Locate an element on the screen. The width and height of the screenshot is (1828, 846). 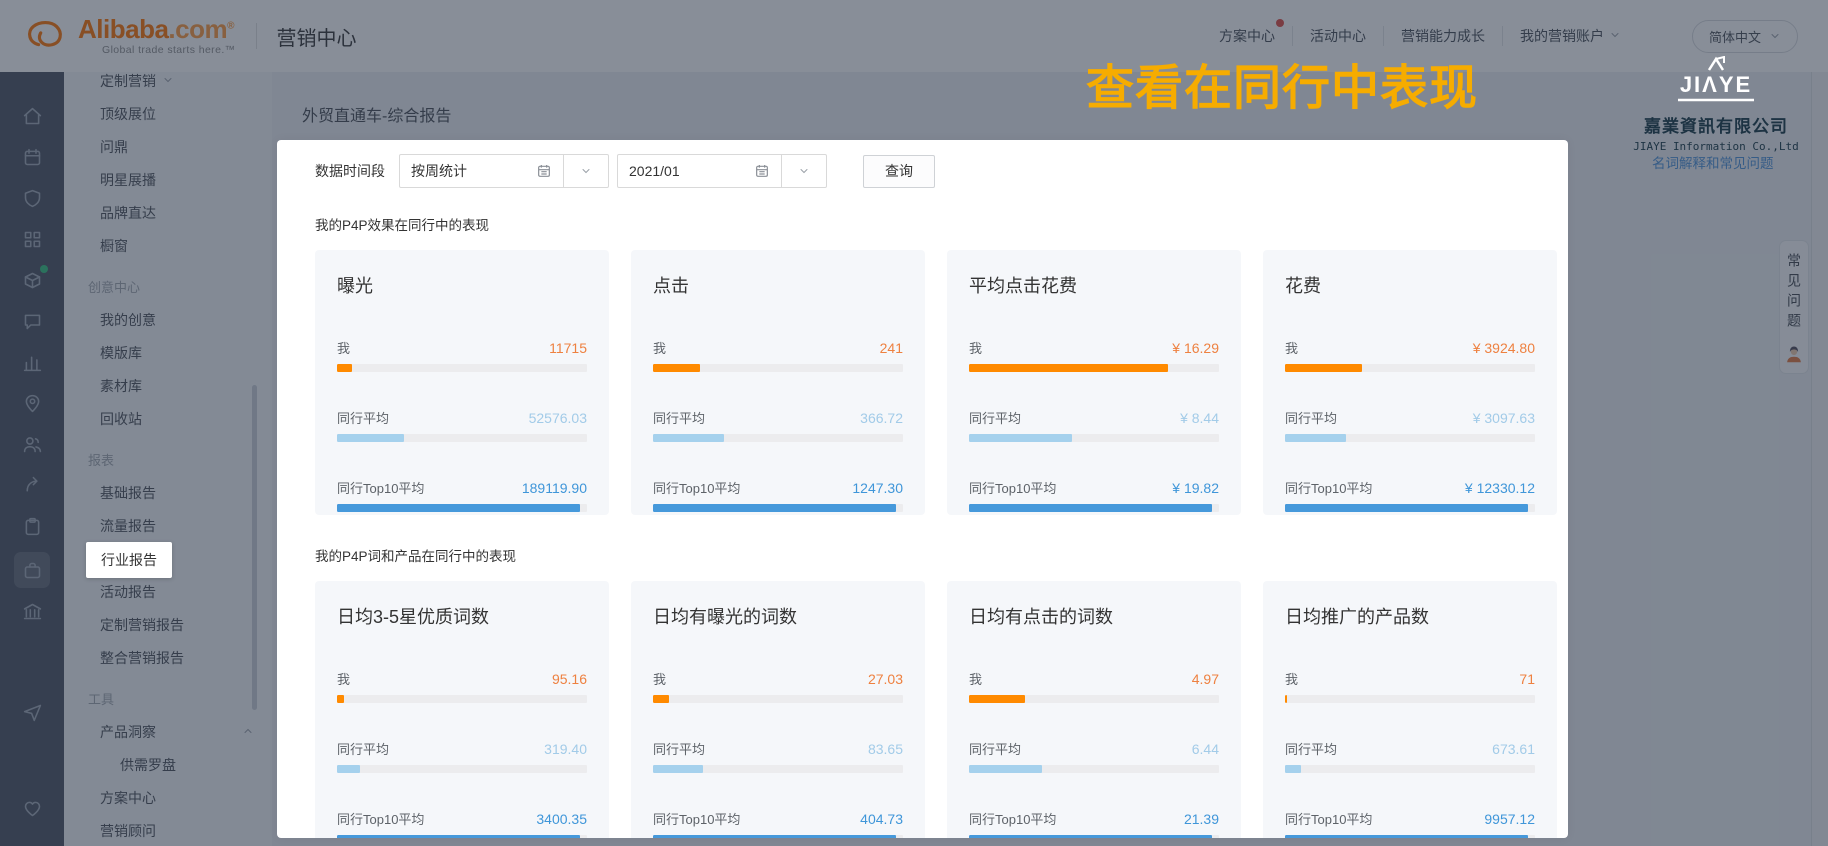
period-select: 按周统计 is located at coordinates (504, 171).